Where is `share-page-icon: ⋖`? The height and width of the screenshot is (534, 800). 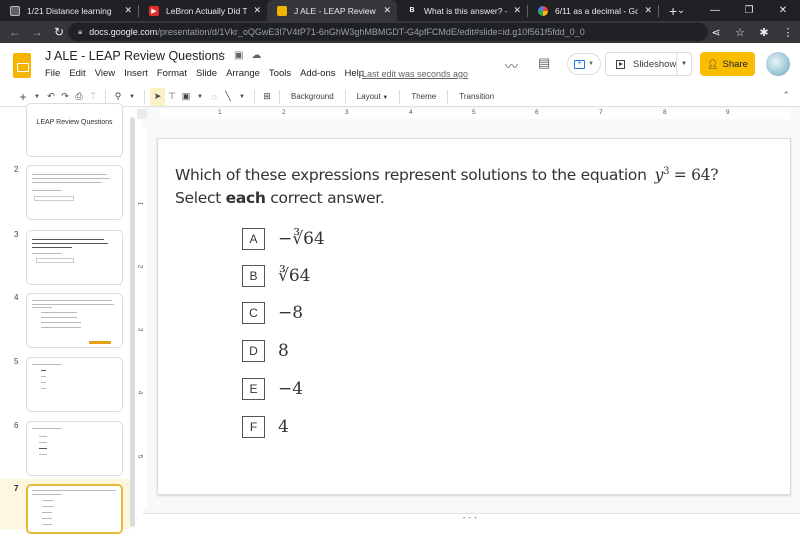 share-page-icon: ⋖ is located at coordinates (716, 32).